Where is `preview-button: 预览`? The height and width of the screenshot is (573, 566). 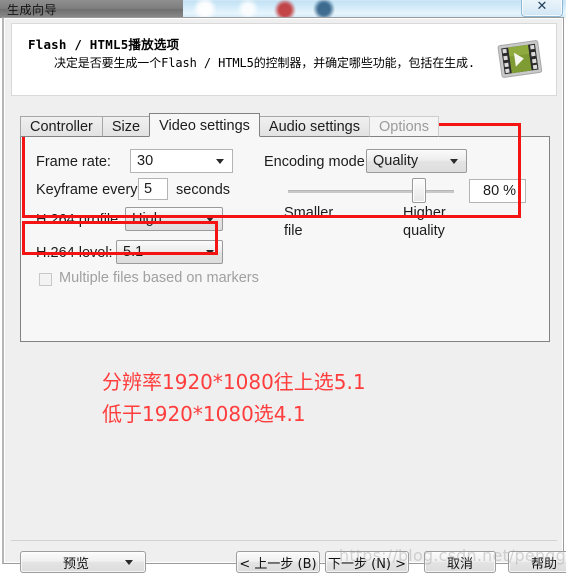
preview-button: 预览 is located at coordinates (83, 562).